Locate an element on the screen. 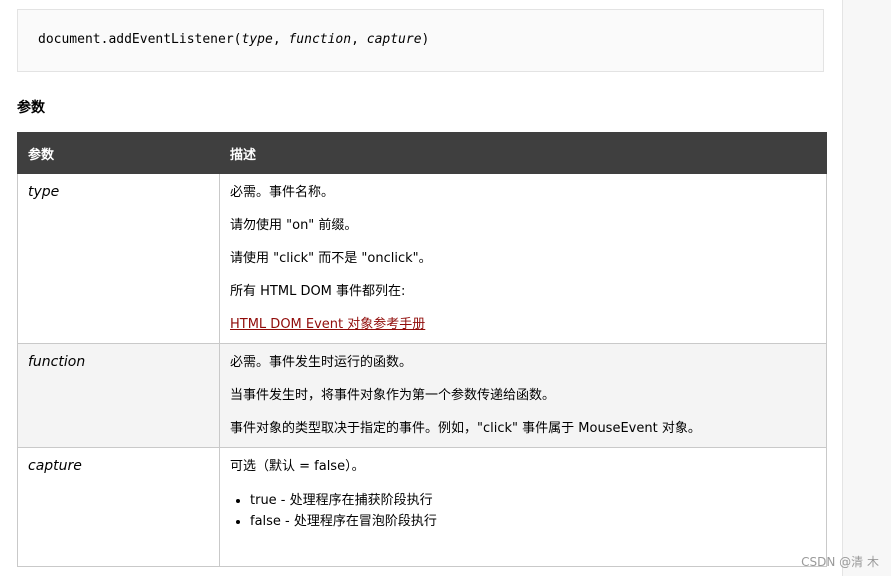 Image resolution: width=891 pixels, height=576 pixels. option-list: true - 处理程序在捕获阶段执行 false - 处理程序在冒泡阶段执行 is located at coordinates (533, 511).